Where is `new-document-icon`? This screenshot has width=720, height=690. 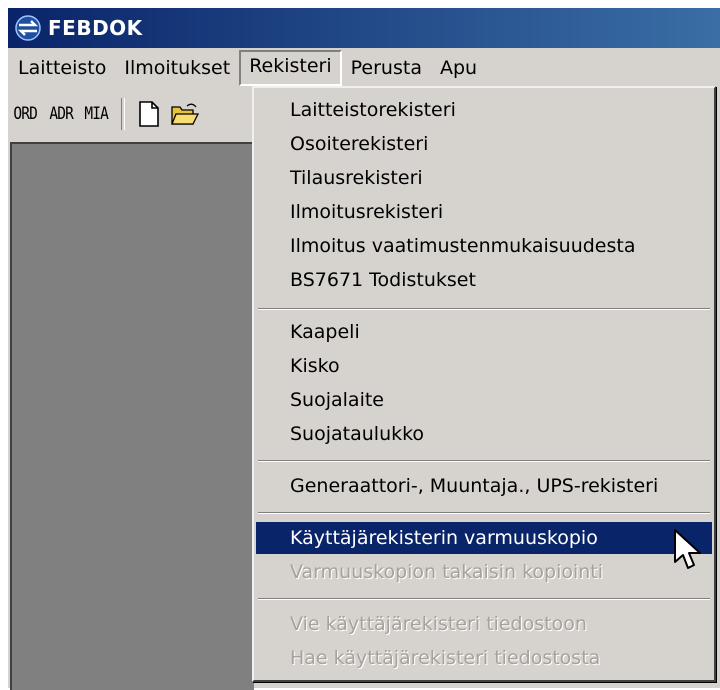 new-document-icon is located at coordinates (149, 114).